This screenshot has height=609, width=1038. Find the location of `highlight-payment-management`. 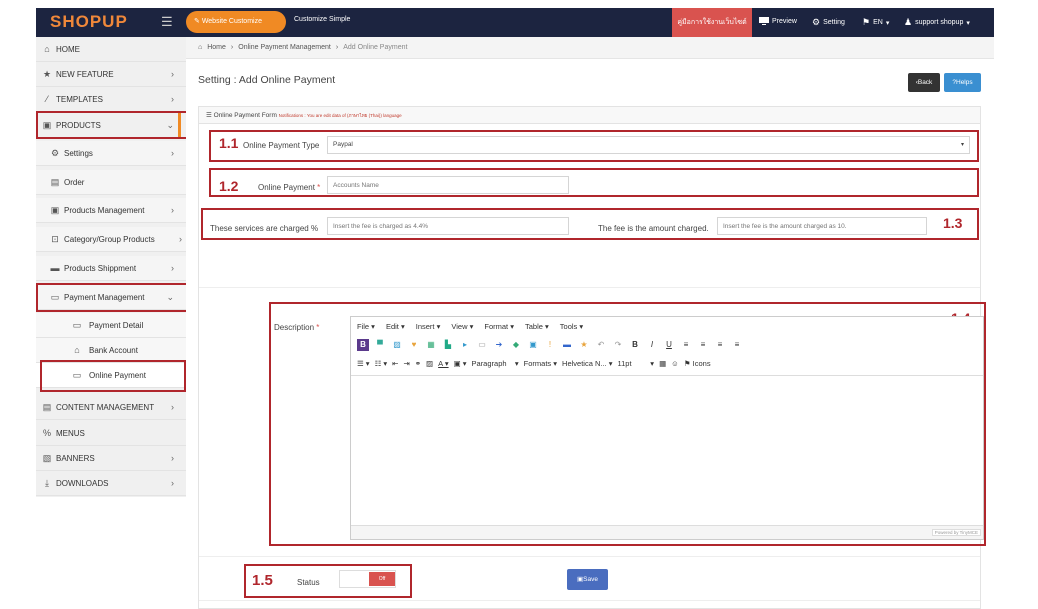

highlight-payment-management is located at coordinates (112, 297).